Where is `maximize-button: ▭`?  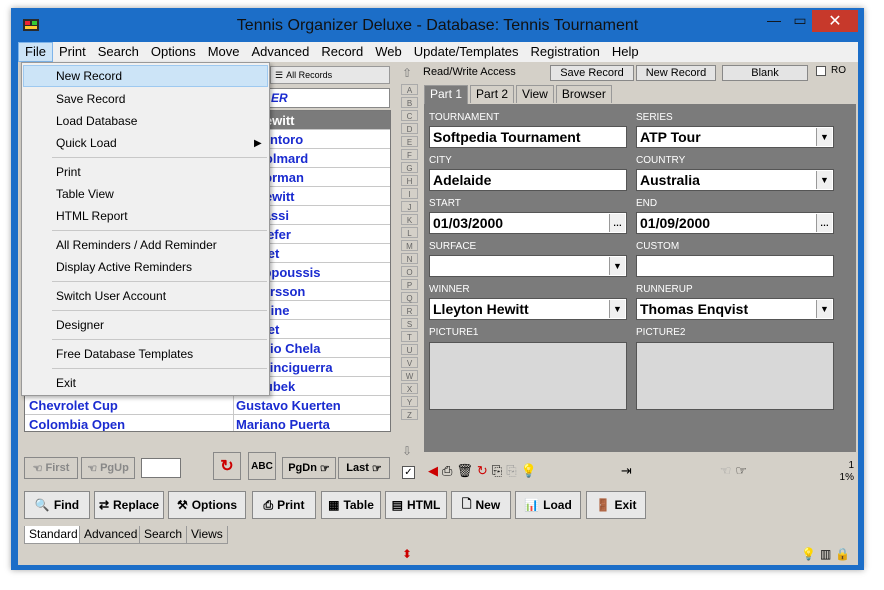 maximize-button: ▭ is located at coordinates (800, 20).